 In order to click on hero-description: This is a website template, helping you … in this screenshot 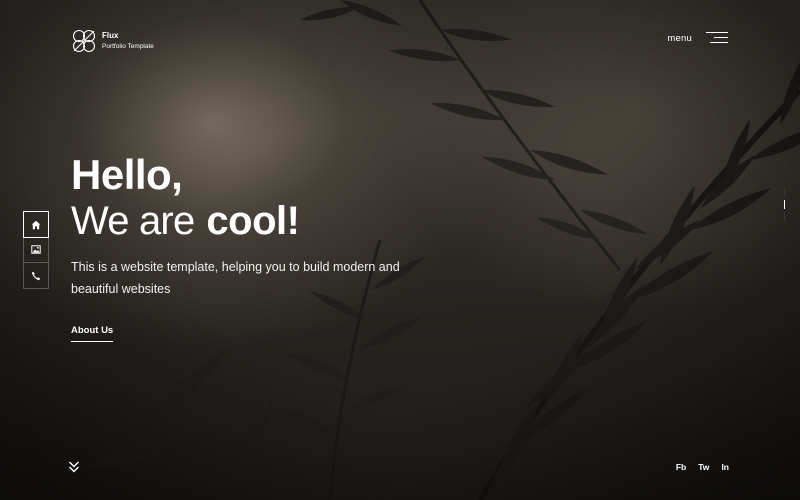, I will do `click(235, 278)`.